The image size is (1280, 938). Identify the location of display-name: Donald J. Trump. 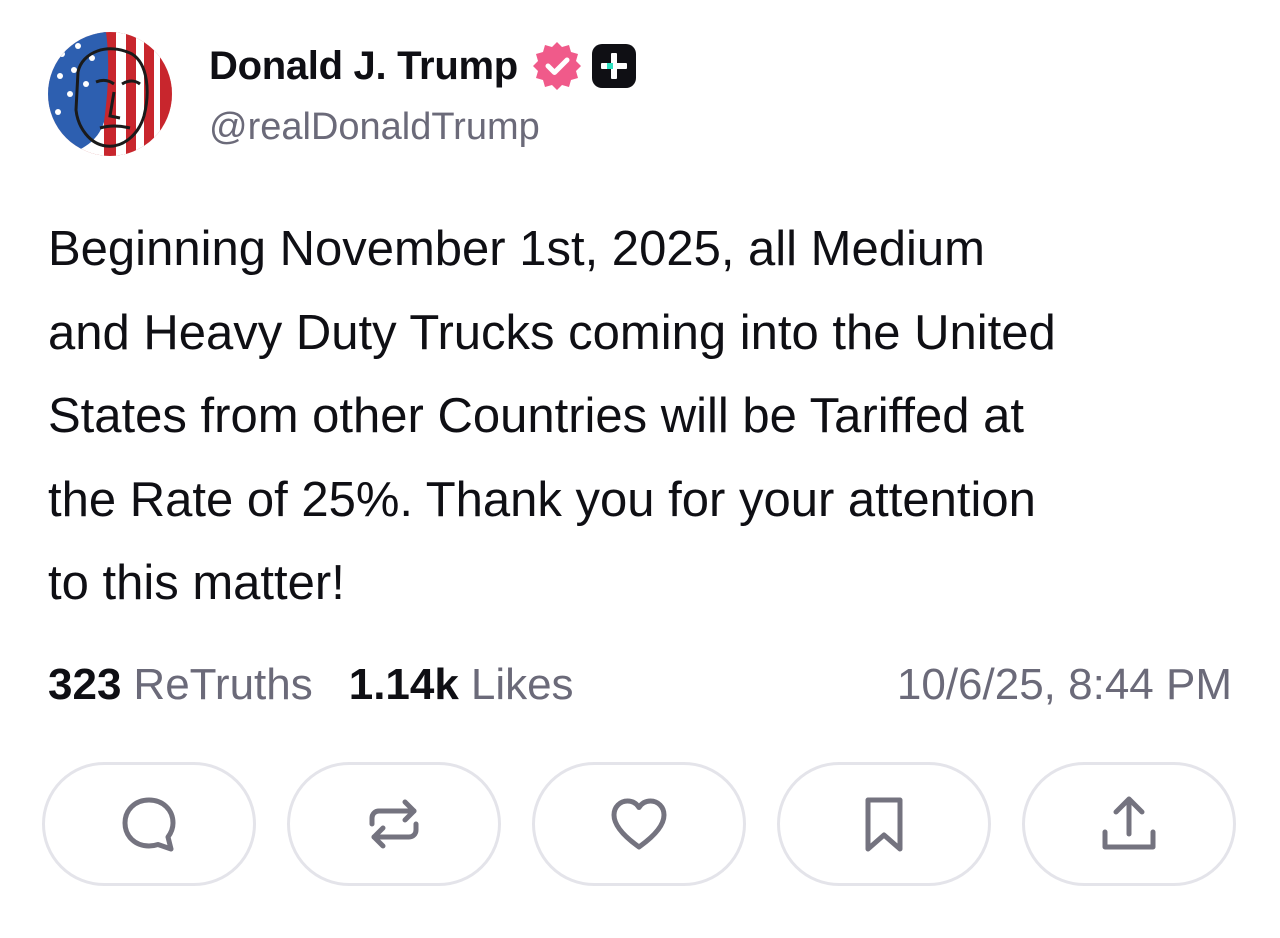
(363, 66).